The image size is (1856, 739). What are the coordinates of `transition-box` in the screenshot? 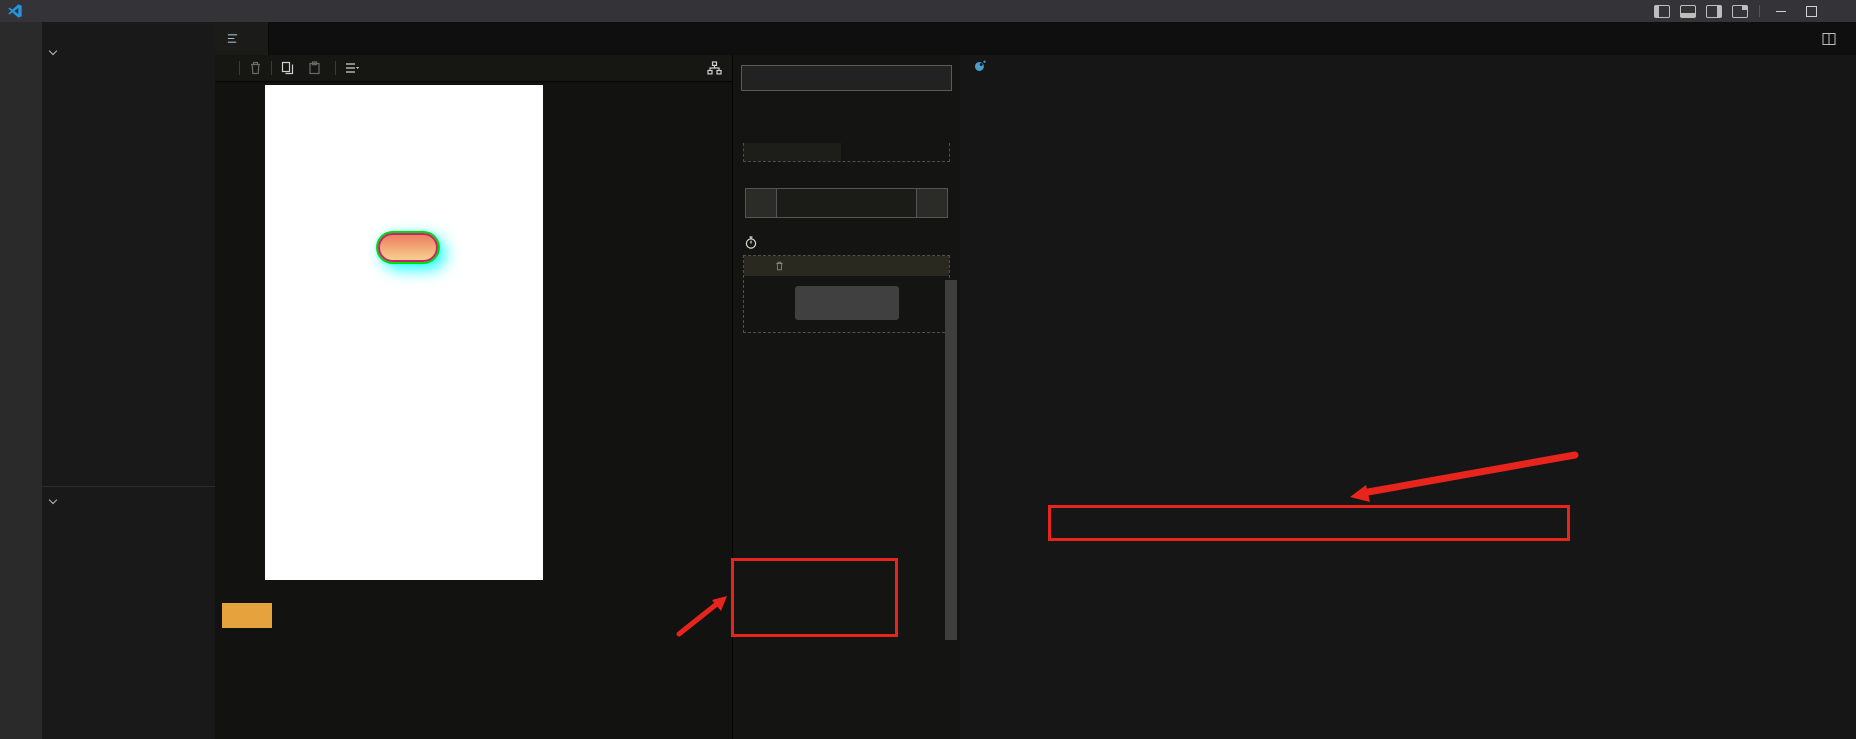 It's located at (846, 294).